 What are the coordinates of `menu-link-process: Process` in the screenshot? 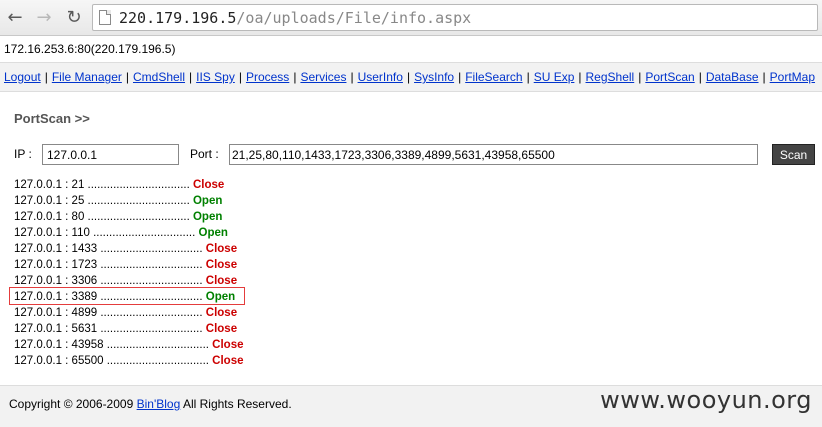 It's located at (267, 77).